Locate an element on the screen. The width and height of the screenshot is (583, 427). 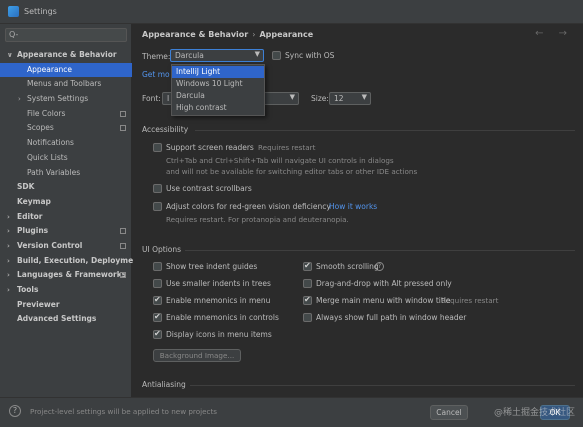
theme-option-darcula: Darcula is located at coordinates (218, 96).